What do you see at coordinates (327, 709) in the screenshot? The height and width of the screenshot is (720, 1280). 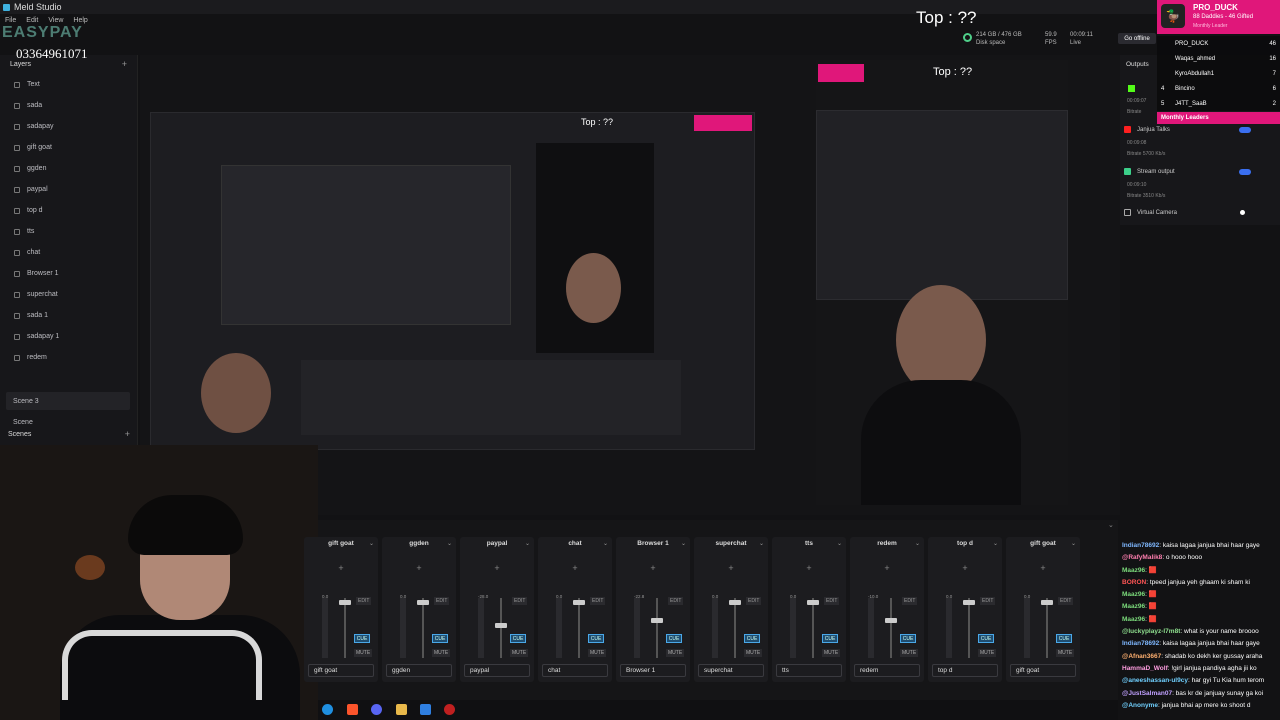 I see `edge-icon` at bounding box center [327, 709].